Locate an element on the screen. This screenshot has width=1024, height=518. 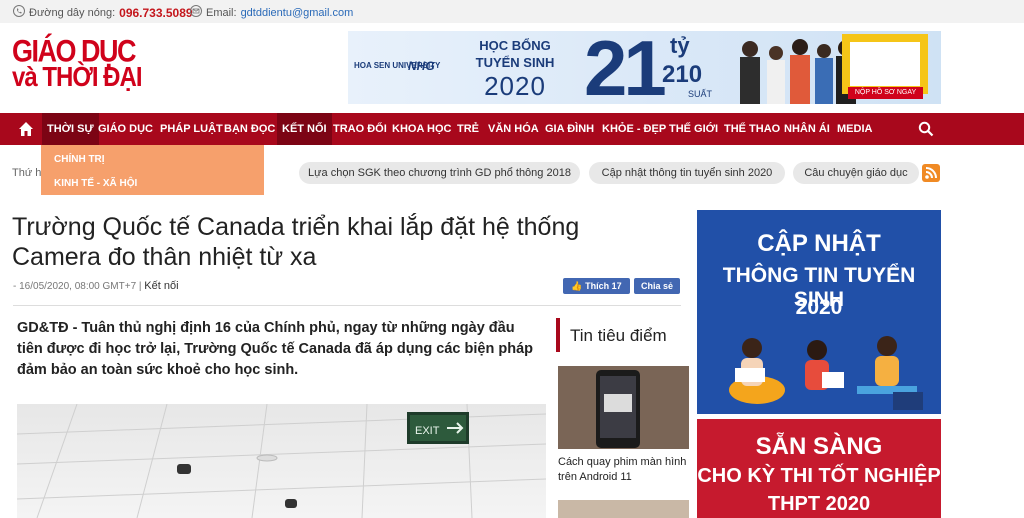
site-logo: GIÁO DỤC và THỜI ĐẠI is located at coordinates (82, 63).